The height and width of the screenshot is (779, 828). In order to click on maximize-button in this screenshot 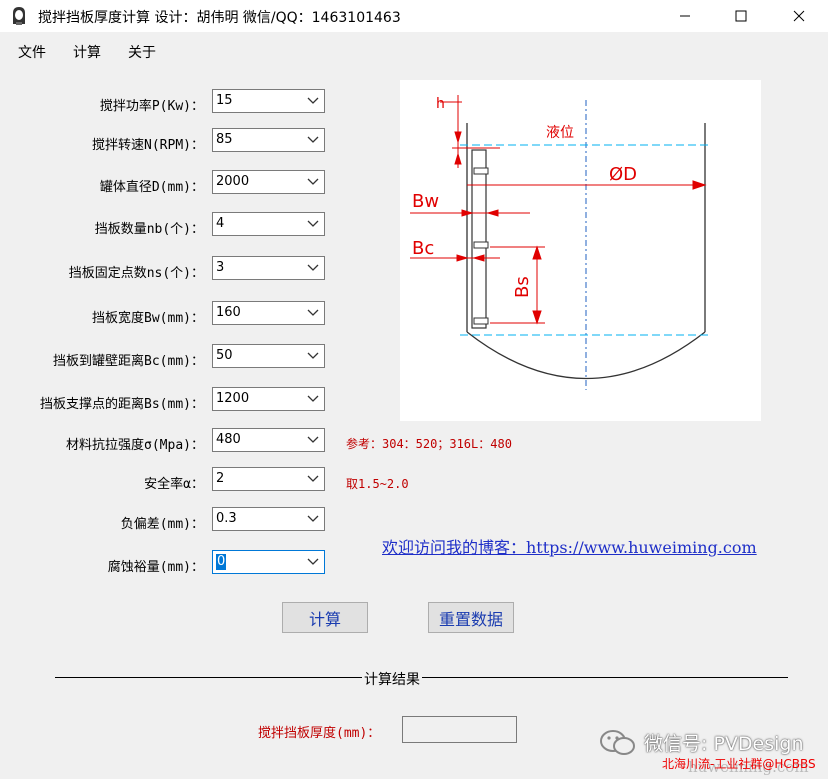, I will do `click(741, 16)`.